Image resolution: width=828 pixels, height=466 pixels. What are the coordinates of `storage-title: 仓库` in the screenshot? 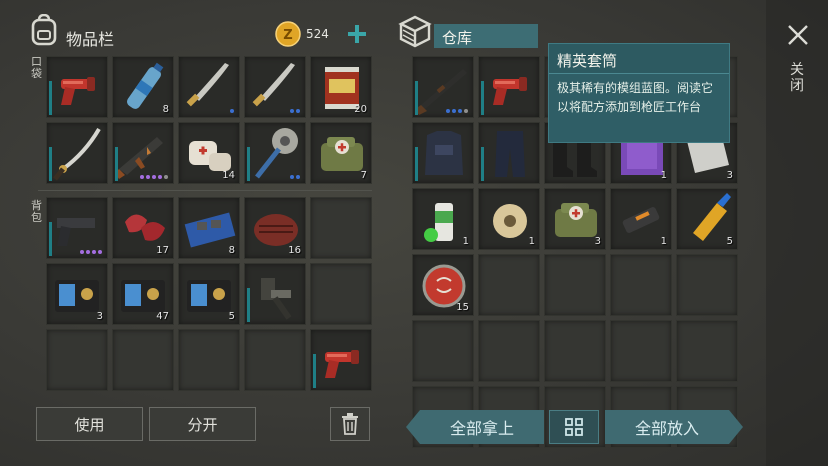 It's located at (457, 38).